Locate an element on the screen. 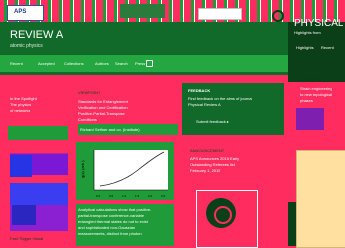  nav-accepted: Accepted is located at coordinates (46, 63).